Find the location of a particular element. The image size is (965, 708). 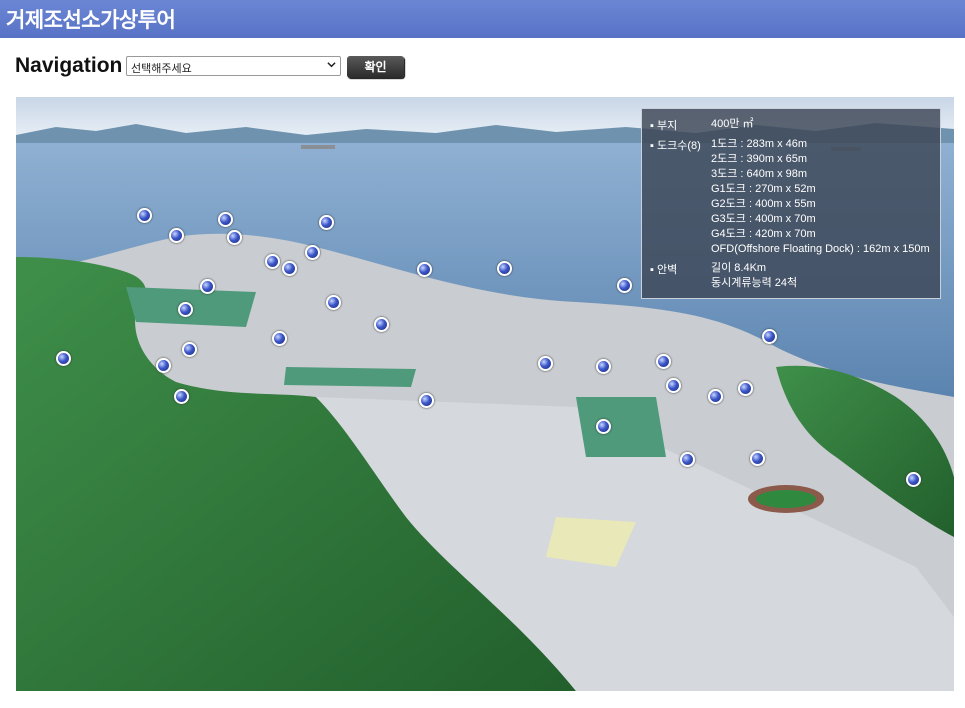

page-header: 거제조선소가상투어 is located at coordinates (482, 19).